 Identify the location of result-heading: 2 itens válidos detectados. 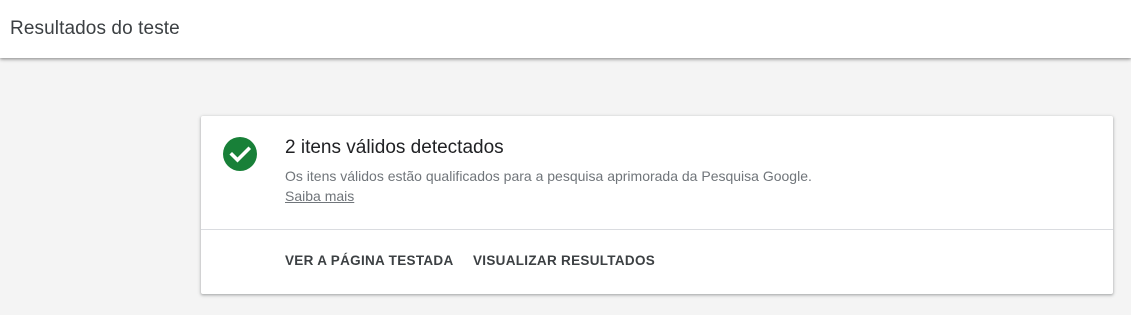
(394, 147).